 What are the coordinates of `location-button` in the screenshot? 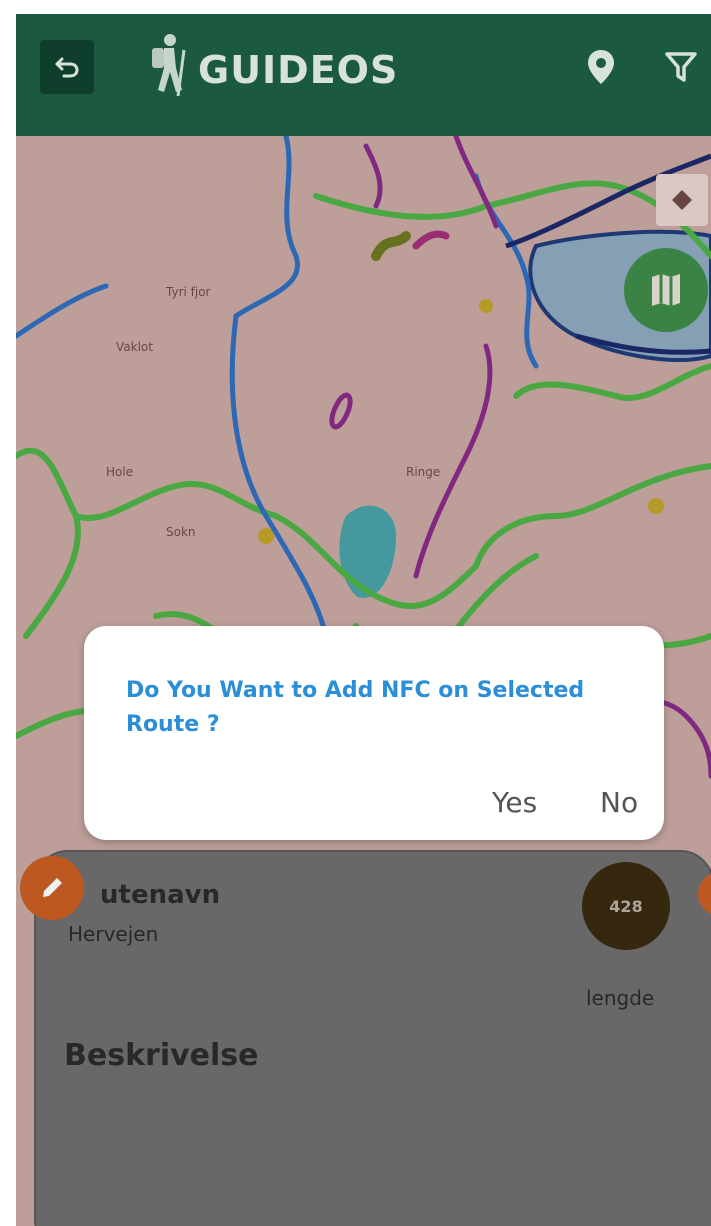 It's located at (601, 69).